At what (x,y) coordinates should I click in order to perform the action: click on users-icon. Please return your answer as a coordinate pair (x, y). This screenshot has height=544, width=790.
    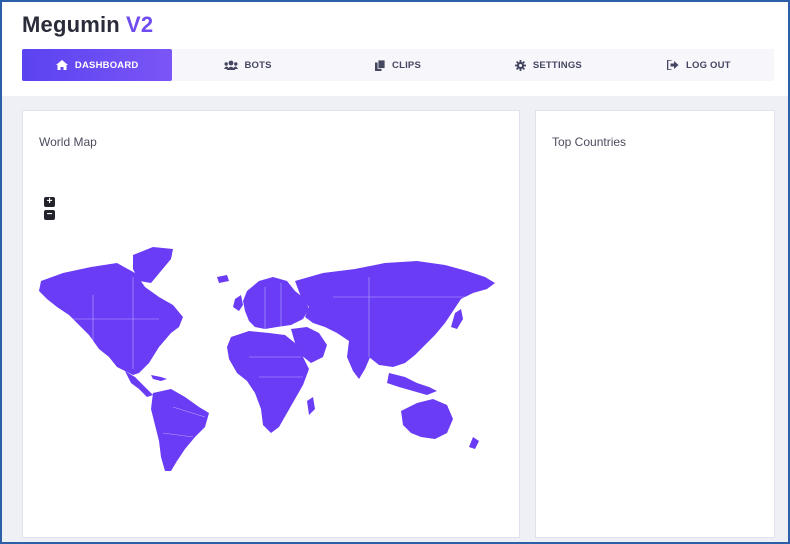
    Looking at the image, I should click on (230, 65).